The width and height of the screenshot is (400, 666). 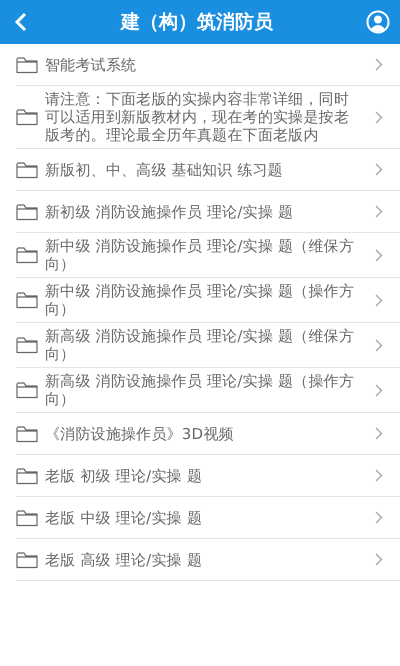 What do you see at coordinates (200, 255) in the screenshot?
I see `item-label: 新中级 消防设施操作员 理论/实操 题（维保方向）` at bounding box center [200, 255].